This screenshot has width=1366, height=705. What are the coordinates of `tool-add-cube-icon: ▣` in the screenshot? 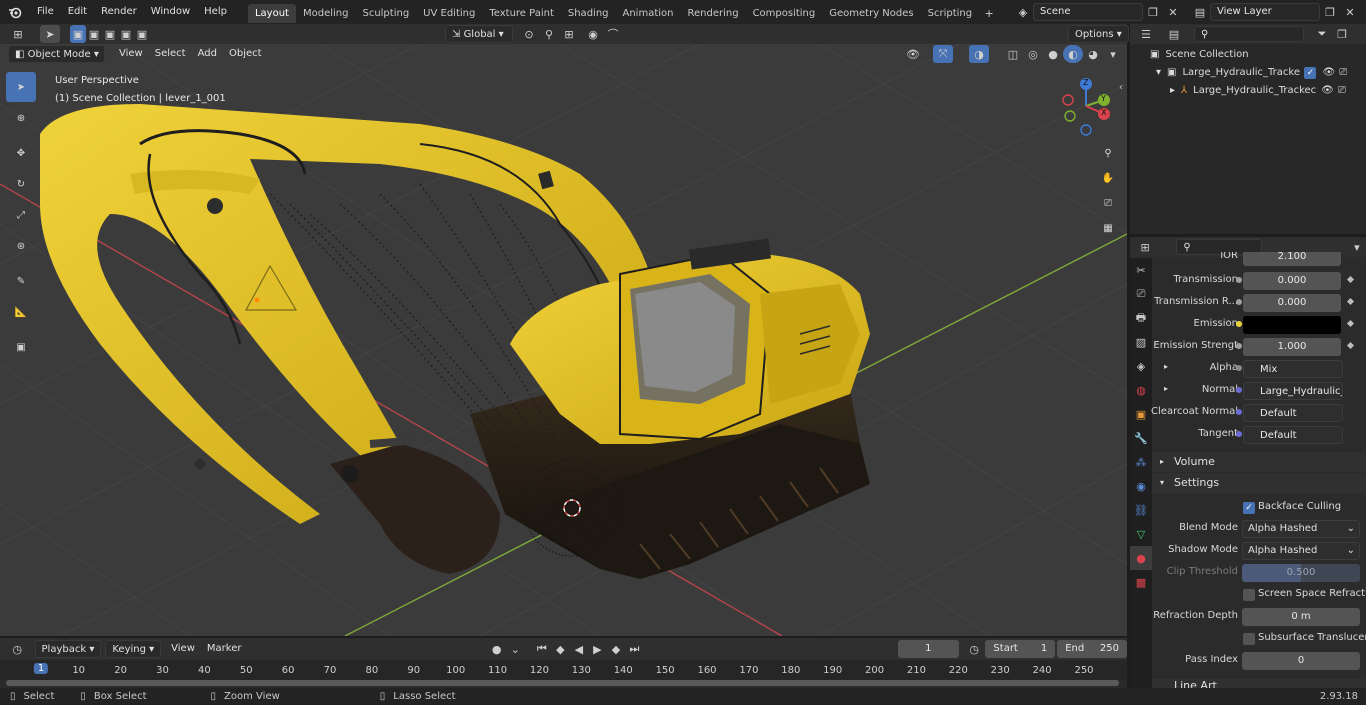 It's located at (21, 347).